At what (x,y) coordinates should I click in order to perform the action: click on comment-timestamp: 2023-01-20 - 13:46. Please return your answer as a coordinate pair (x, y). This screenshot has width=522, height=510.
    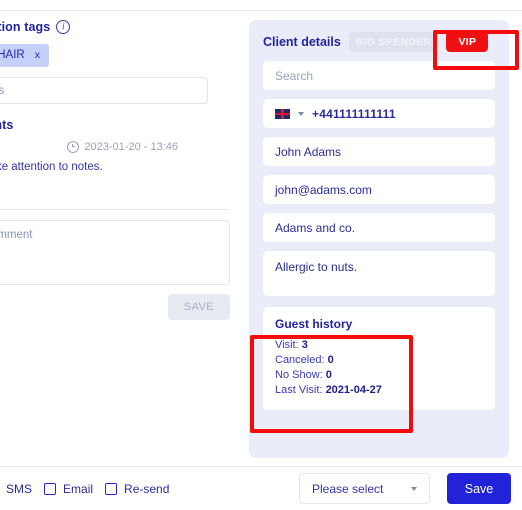
    Looking at the image, I should click on (122, 147).